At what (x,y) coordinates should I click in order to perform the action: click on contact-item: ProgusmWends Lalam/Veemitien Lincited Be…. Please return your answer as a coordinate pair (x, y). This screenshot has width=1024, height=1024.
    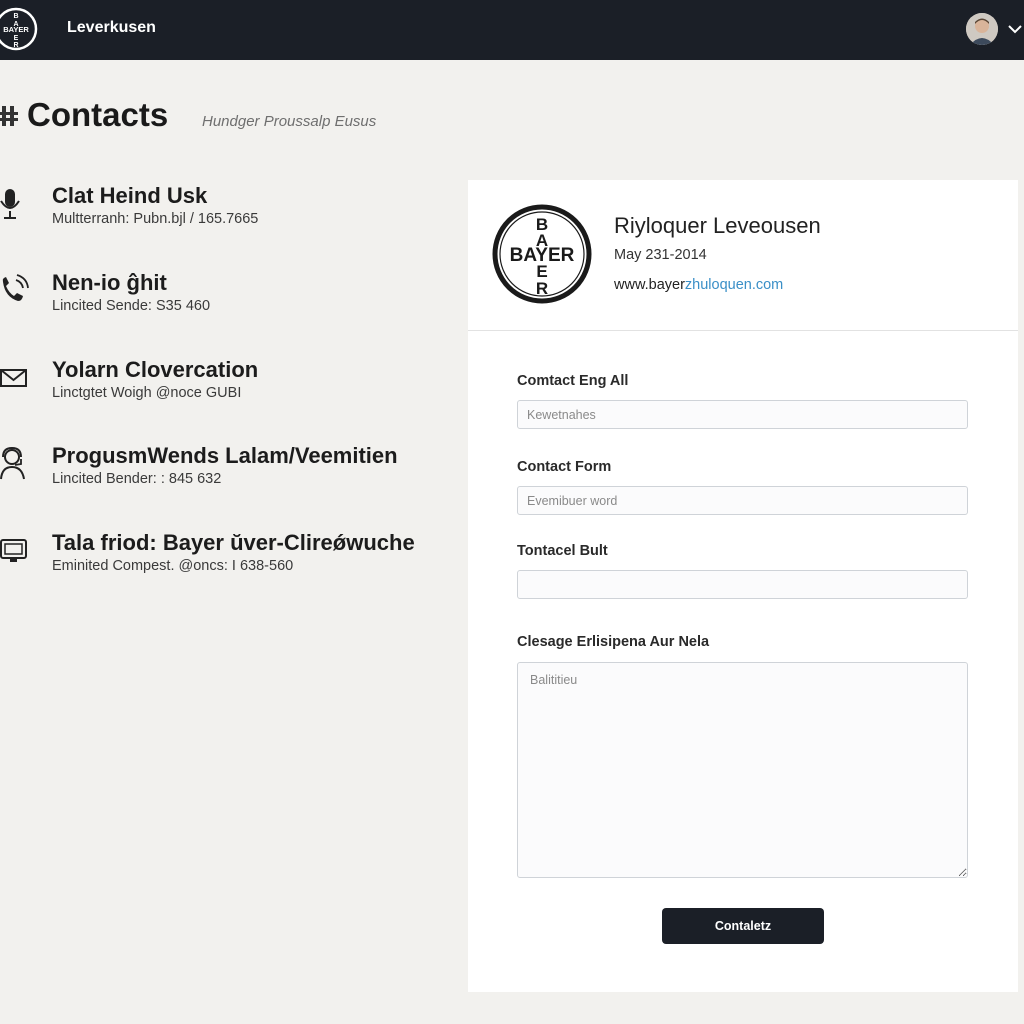
    Looking at the image, I should click on (220, 473).